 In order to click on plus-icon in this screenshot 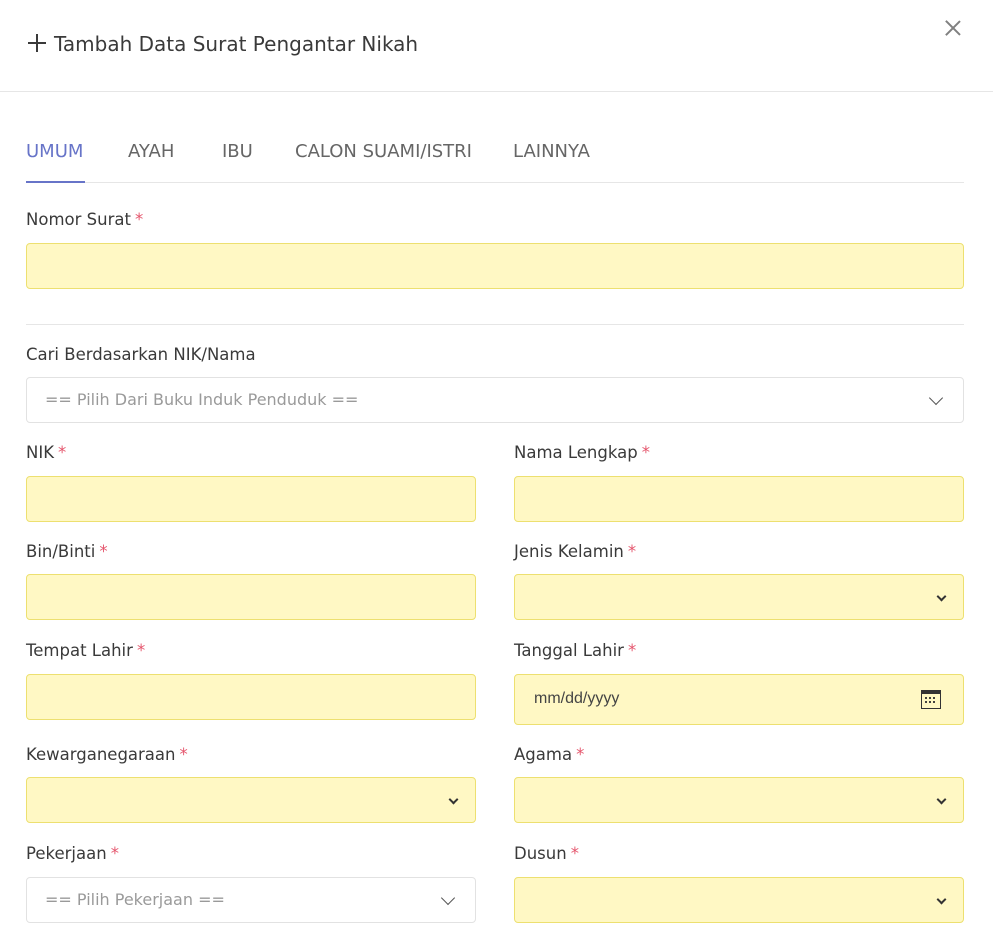, I will do `click(37, 43)`.